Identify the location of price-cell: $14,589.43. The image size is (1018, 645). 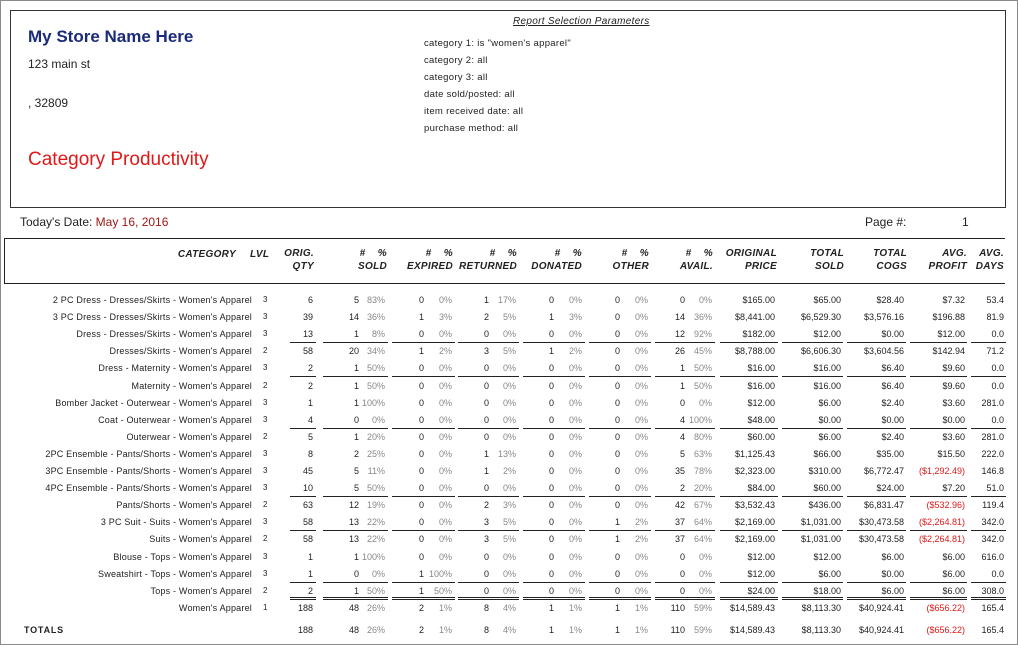
(752, 630).